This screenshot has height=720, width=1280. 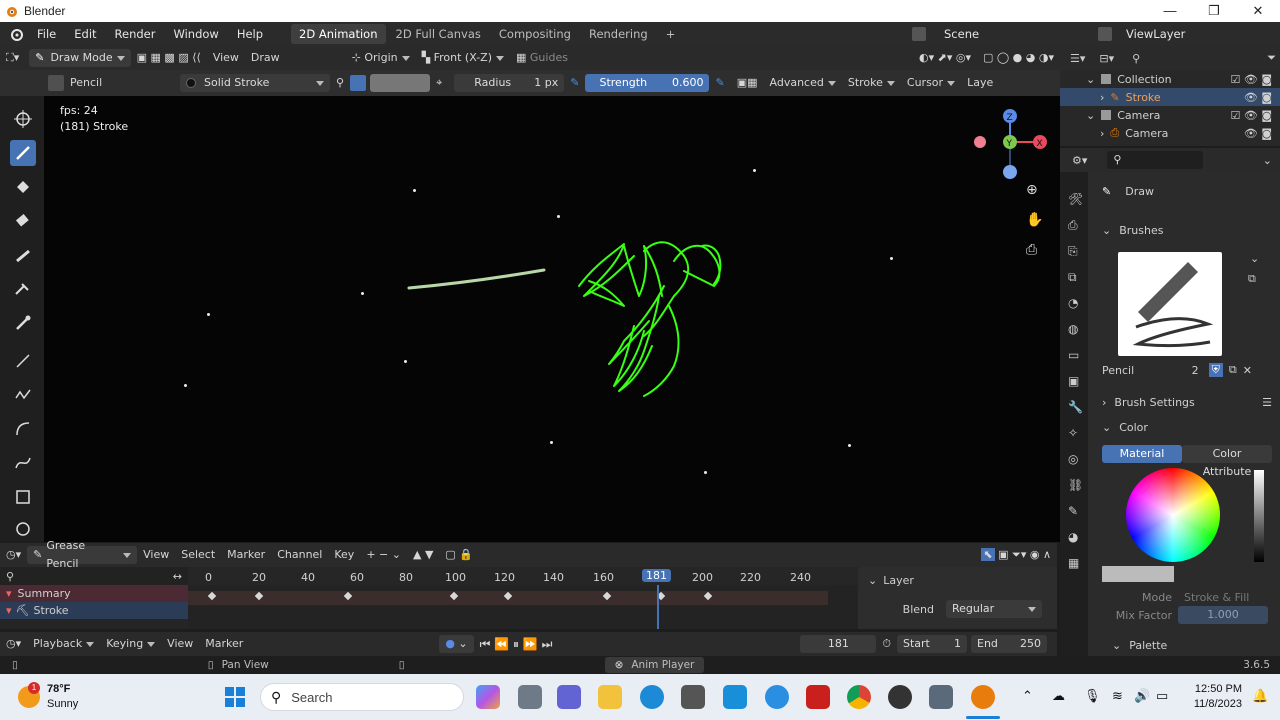 I want to click on brush-name: Pencil, so click(x=122, y=83).